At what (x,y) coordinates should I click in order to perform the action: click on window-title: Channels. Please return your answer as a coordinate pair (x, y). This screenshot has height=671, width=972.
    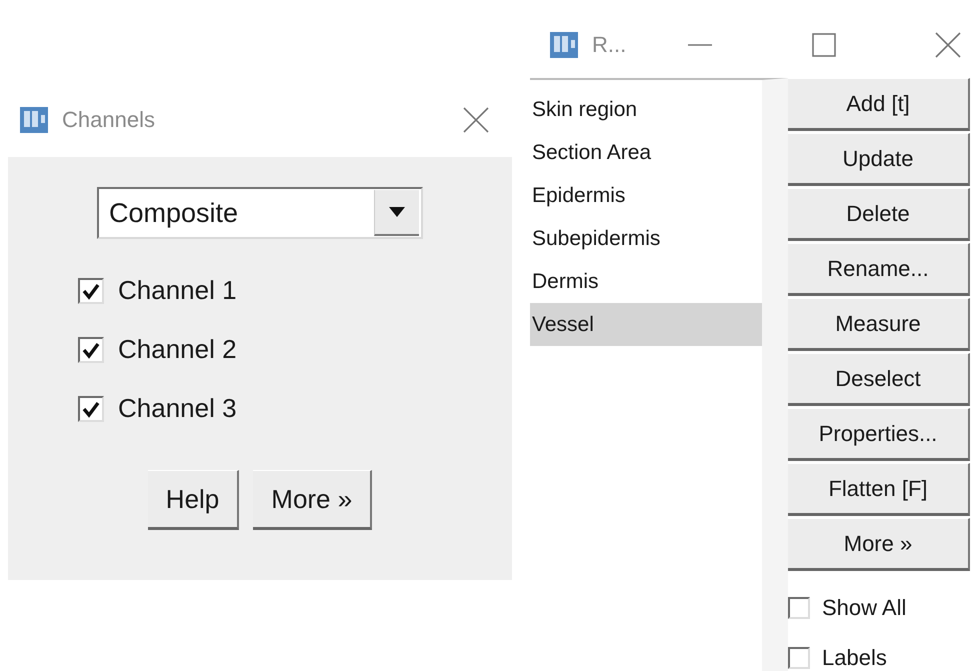
    Looking at the image, I should click on (108, 120).